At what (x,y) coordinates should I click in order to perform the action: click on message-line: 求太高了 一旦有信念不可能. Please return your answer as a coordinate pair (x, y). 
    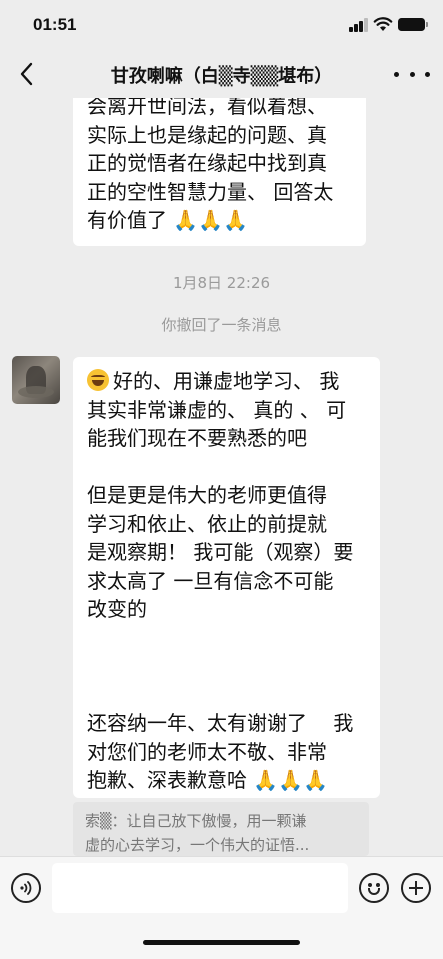
    Looking at the image, I should click on (210, 580).